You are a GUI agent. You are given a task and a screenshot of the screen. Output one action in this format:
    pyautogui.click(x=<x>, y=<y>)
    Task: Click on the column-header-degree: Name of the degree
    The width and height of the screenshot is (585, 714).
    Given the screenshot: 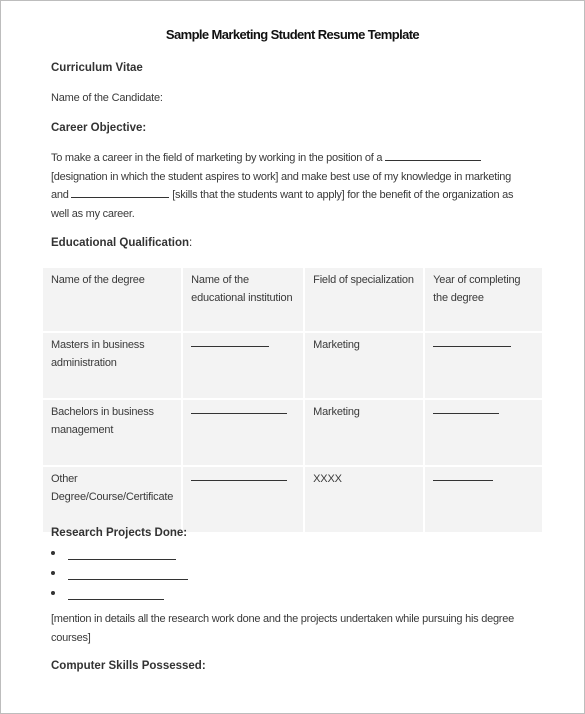 What is the action you would take?
    pyautogui.click(x=112, y=299)
    